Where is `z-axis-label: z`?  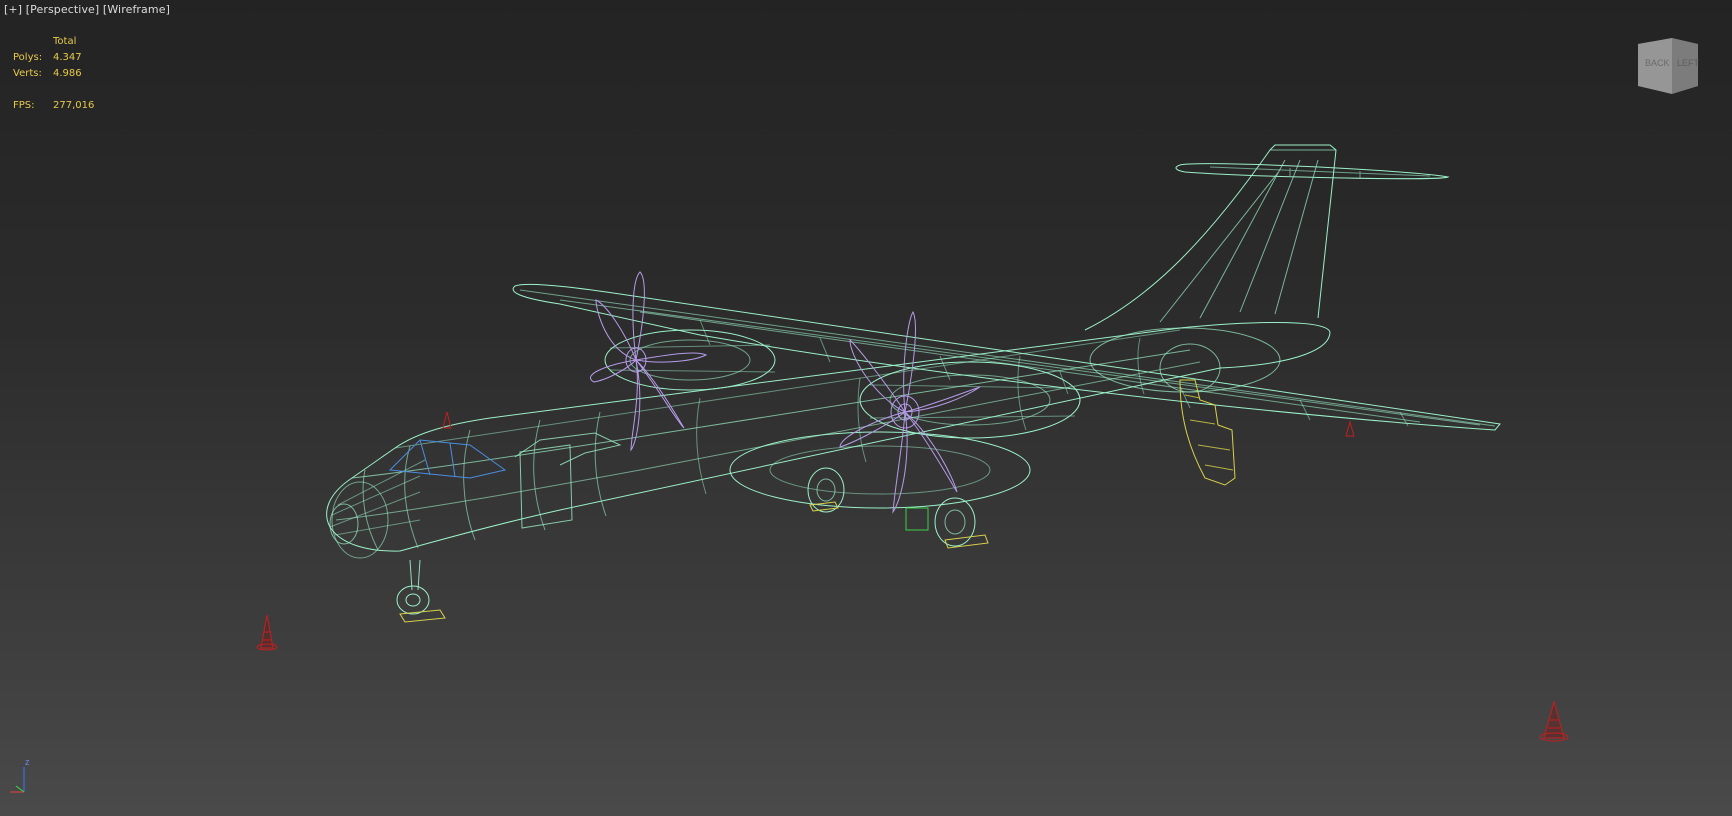
z-axis-label: z is located at coordinates (27, 762).